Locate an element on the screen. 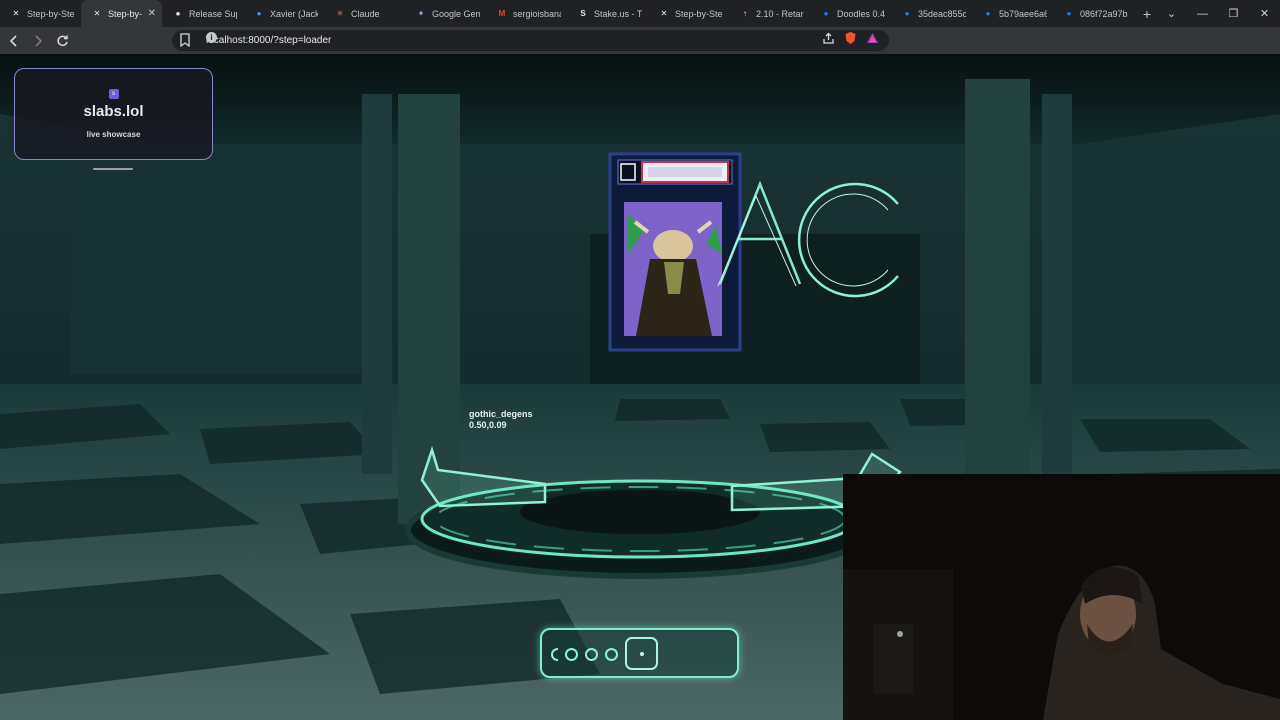 The image size is (1280, 720). brand-card: s slabs.lol live showcase is located at coordinates (113, 114).